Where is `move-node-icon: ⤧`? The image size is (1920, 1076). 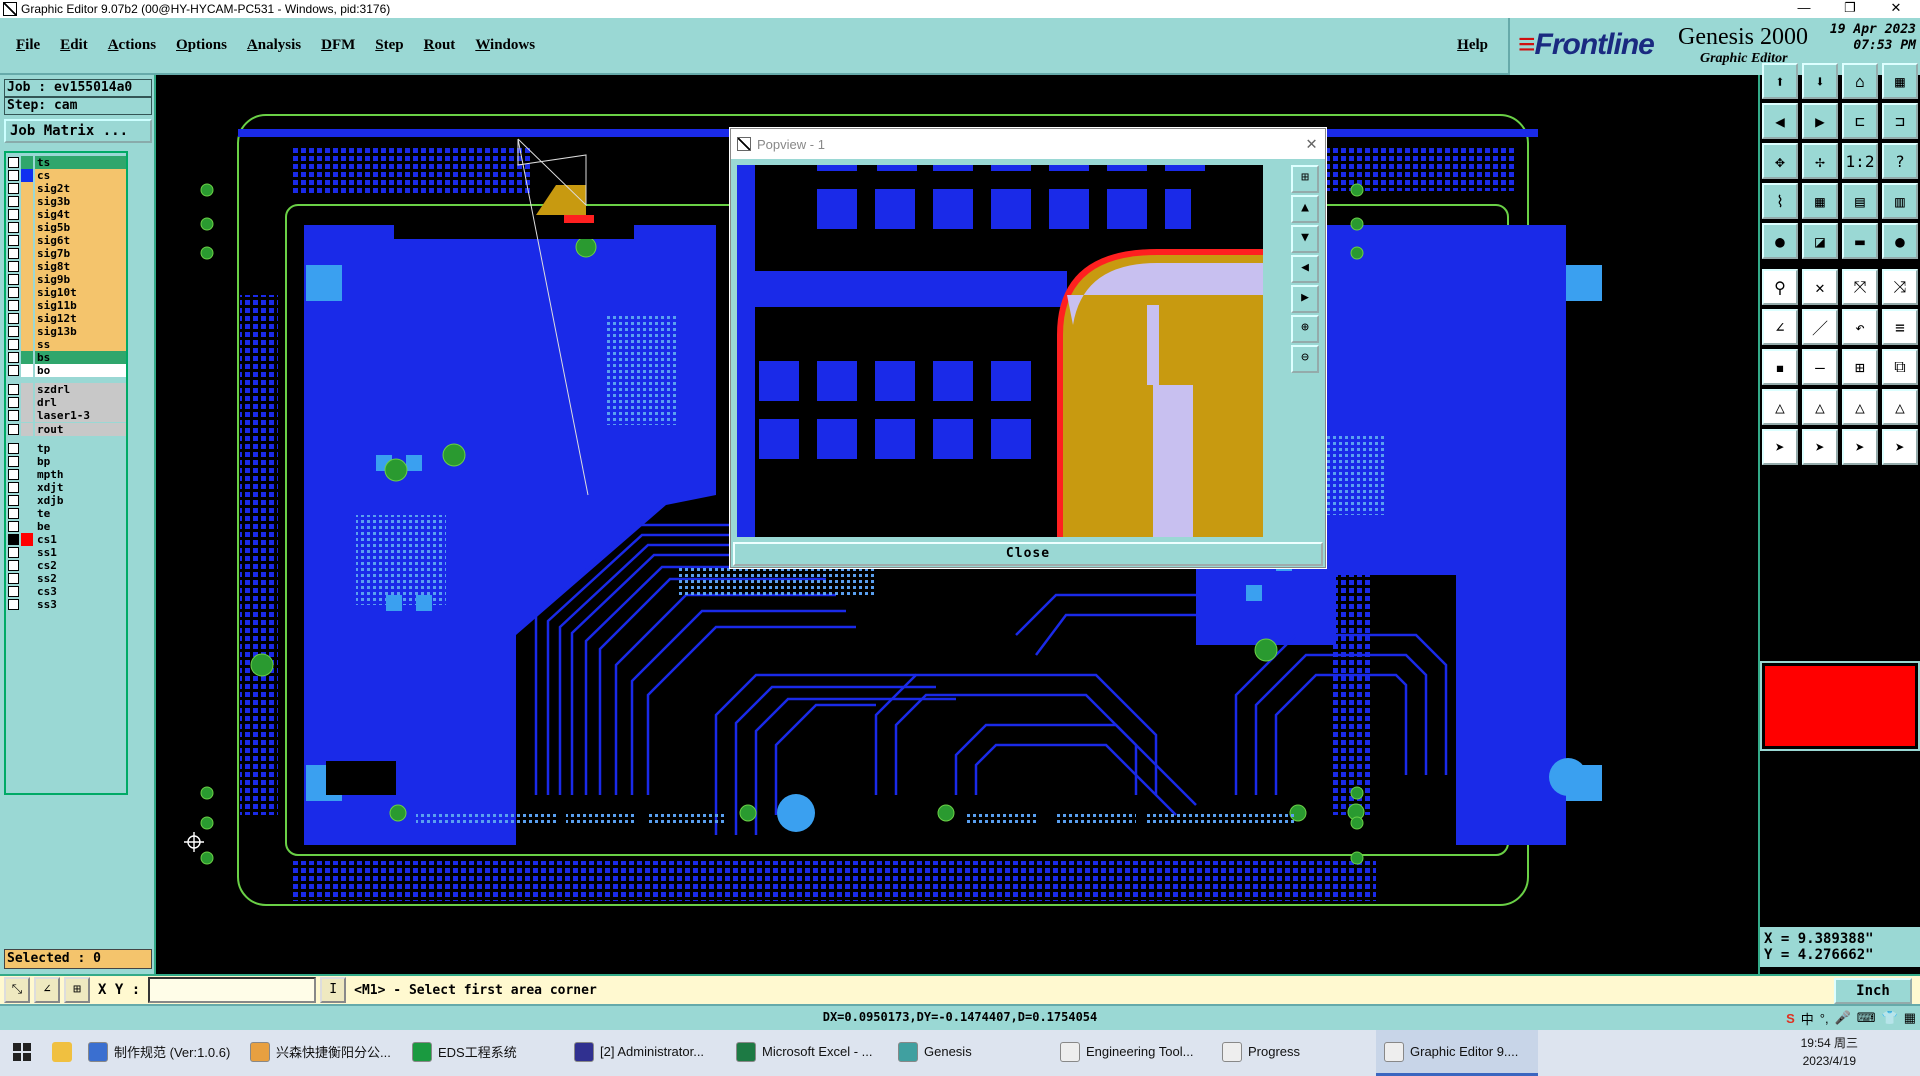 move-node-icon: ⤧ is located at coordinates (1860, 287).